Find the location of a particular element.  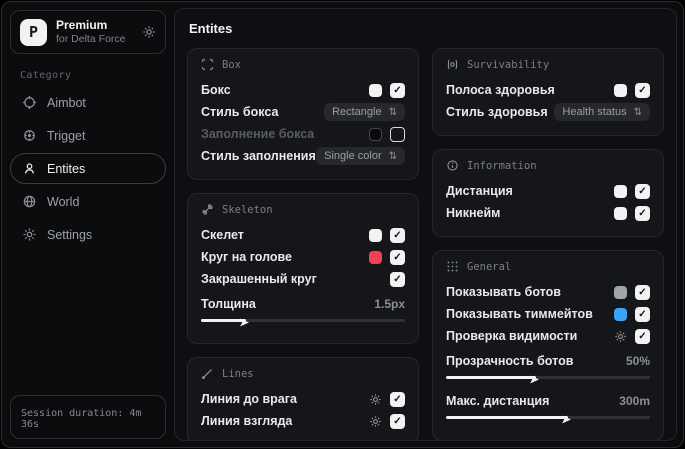

session-duration-box: Session duration: 4m 36s is located at coordinates (88, 417).